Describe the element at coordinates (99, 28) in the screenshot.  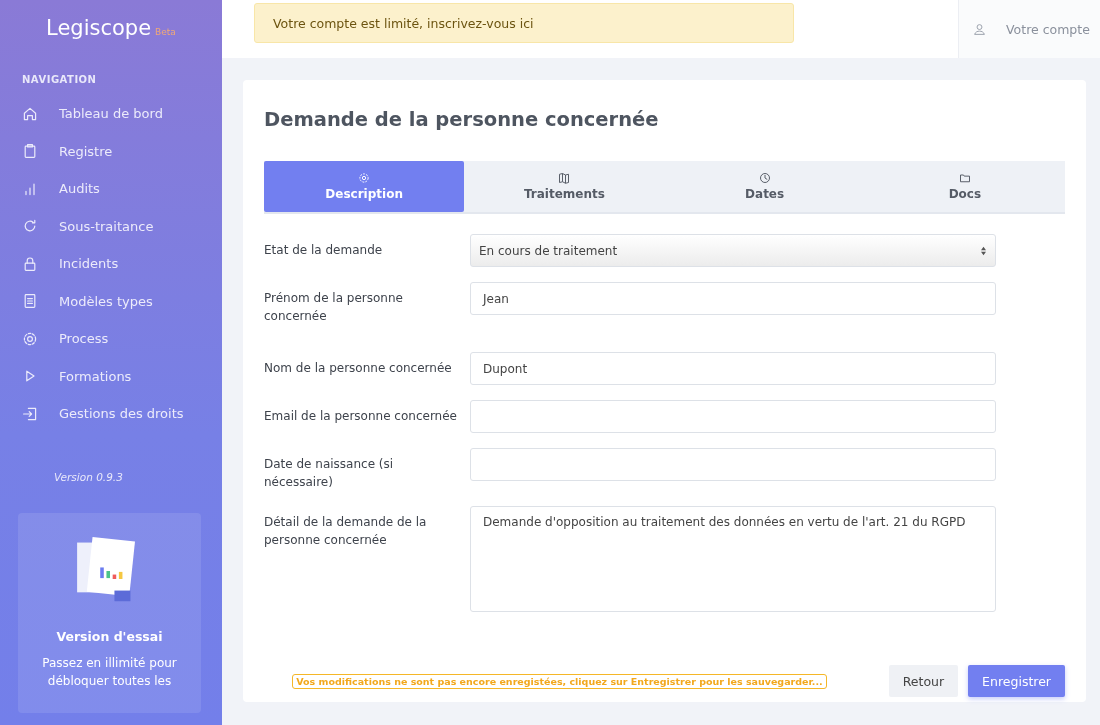
I see `app-logo: Legiscope` at that location.